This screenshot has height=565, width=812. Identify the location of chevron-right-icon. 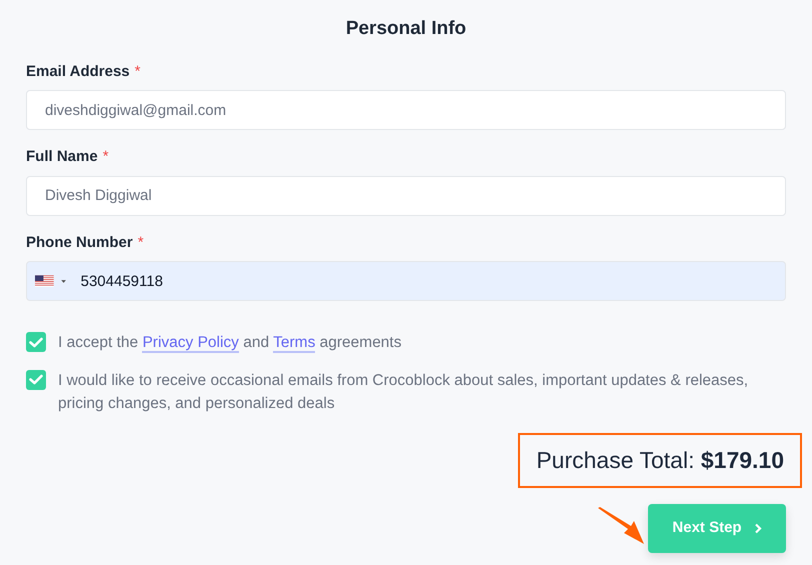
(758, 528).